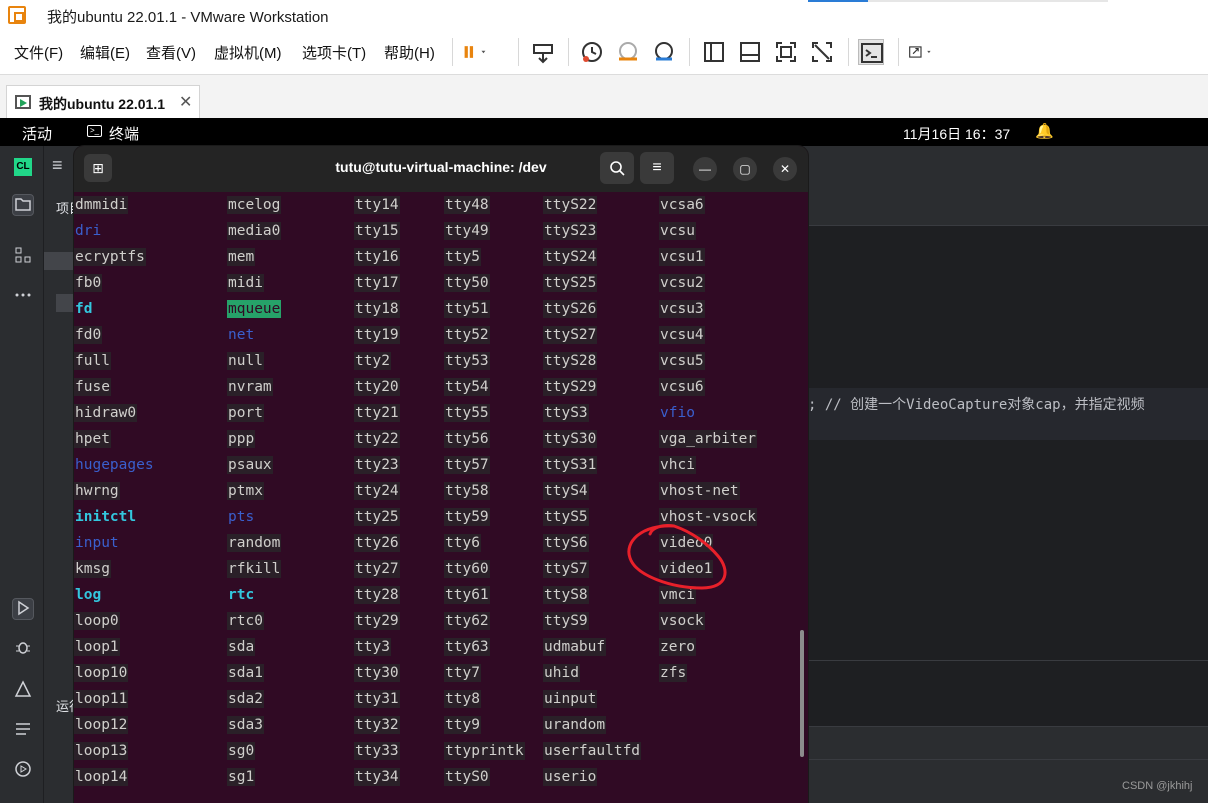 This screenshot has height=803, width=1208. What do you see at coordinates (570, 309) in the screenshot?
I see `dev-entry: ttyS26` at bounding box center [570, 309].